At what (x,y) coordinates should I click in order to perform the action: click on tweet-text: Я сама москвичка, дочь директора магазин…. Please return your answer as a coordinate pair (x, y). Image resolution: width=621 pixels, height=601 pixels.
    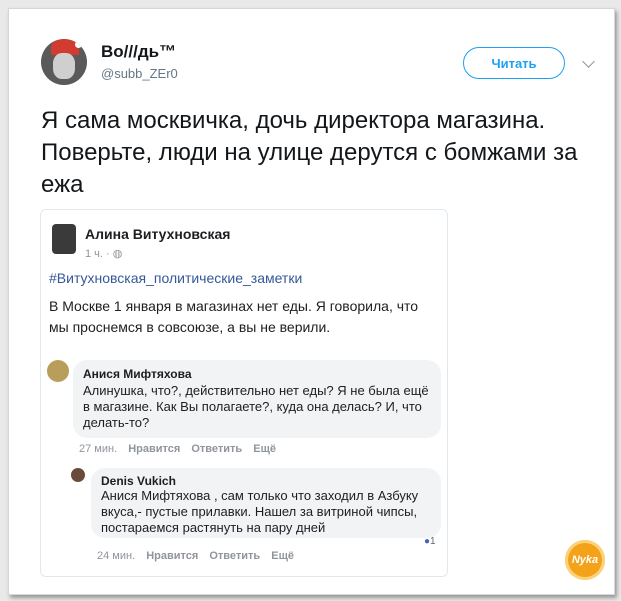
    Looking at the image, I should click on (309, 152).